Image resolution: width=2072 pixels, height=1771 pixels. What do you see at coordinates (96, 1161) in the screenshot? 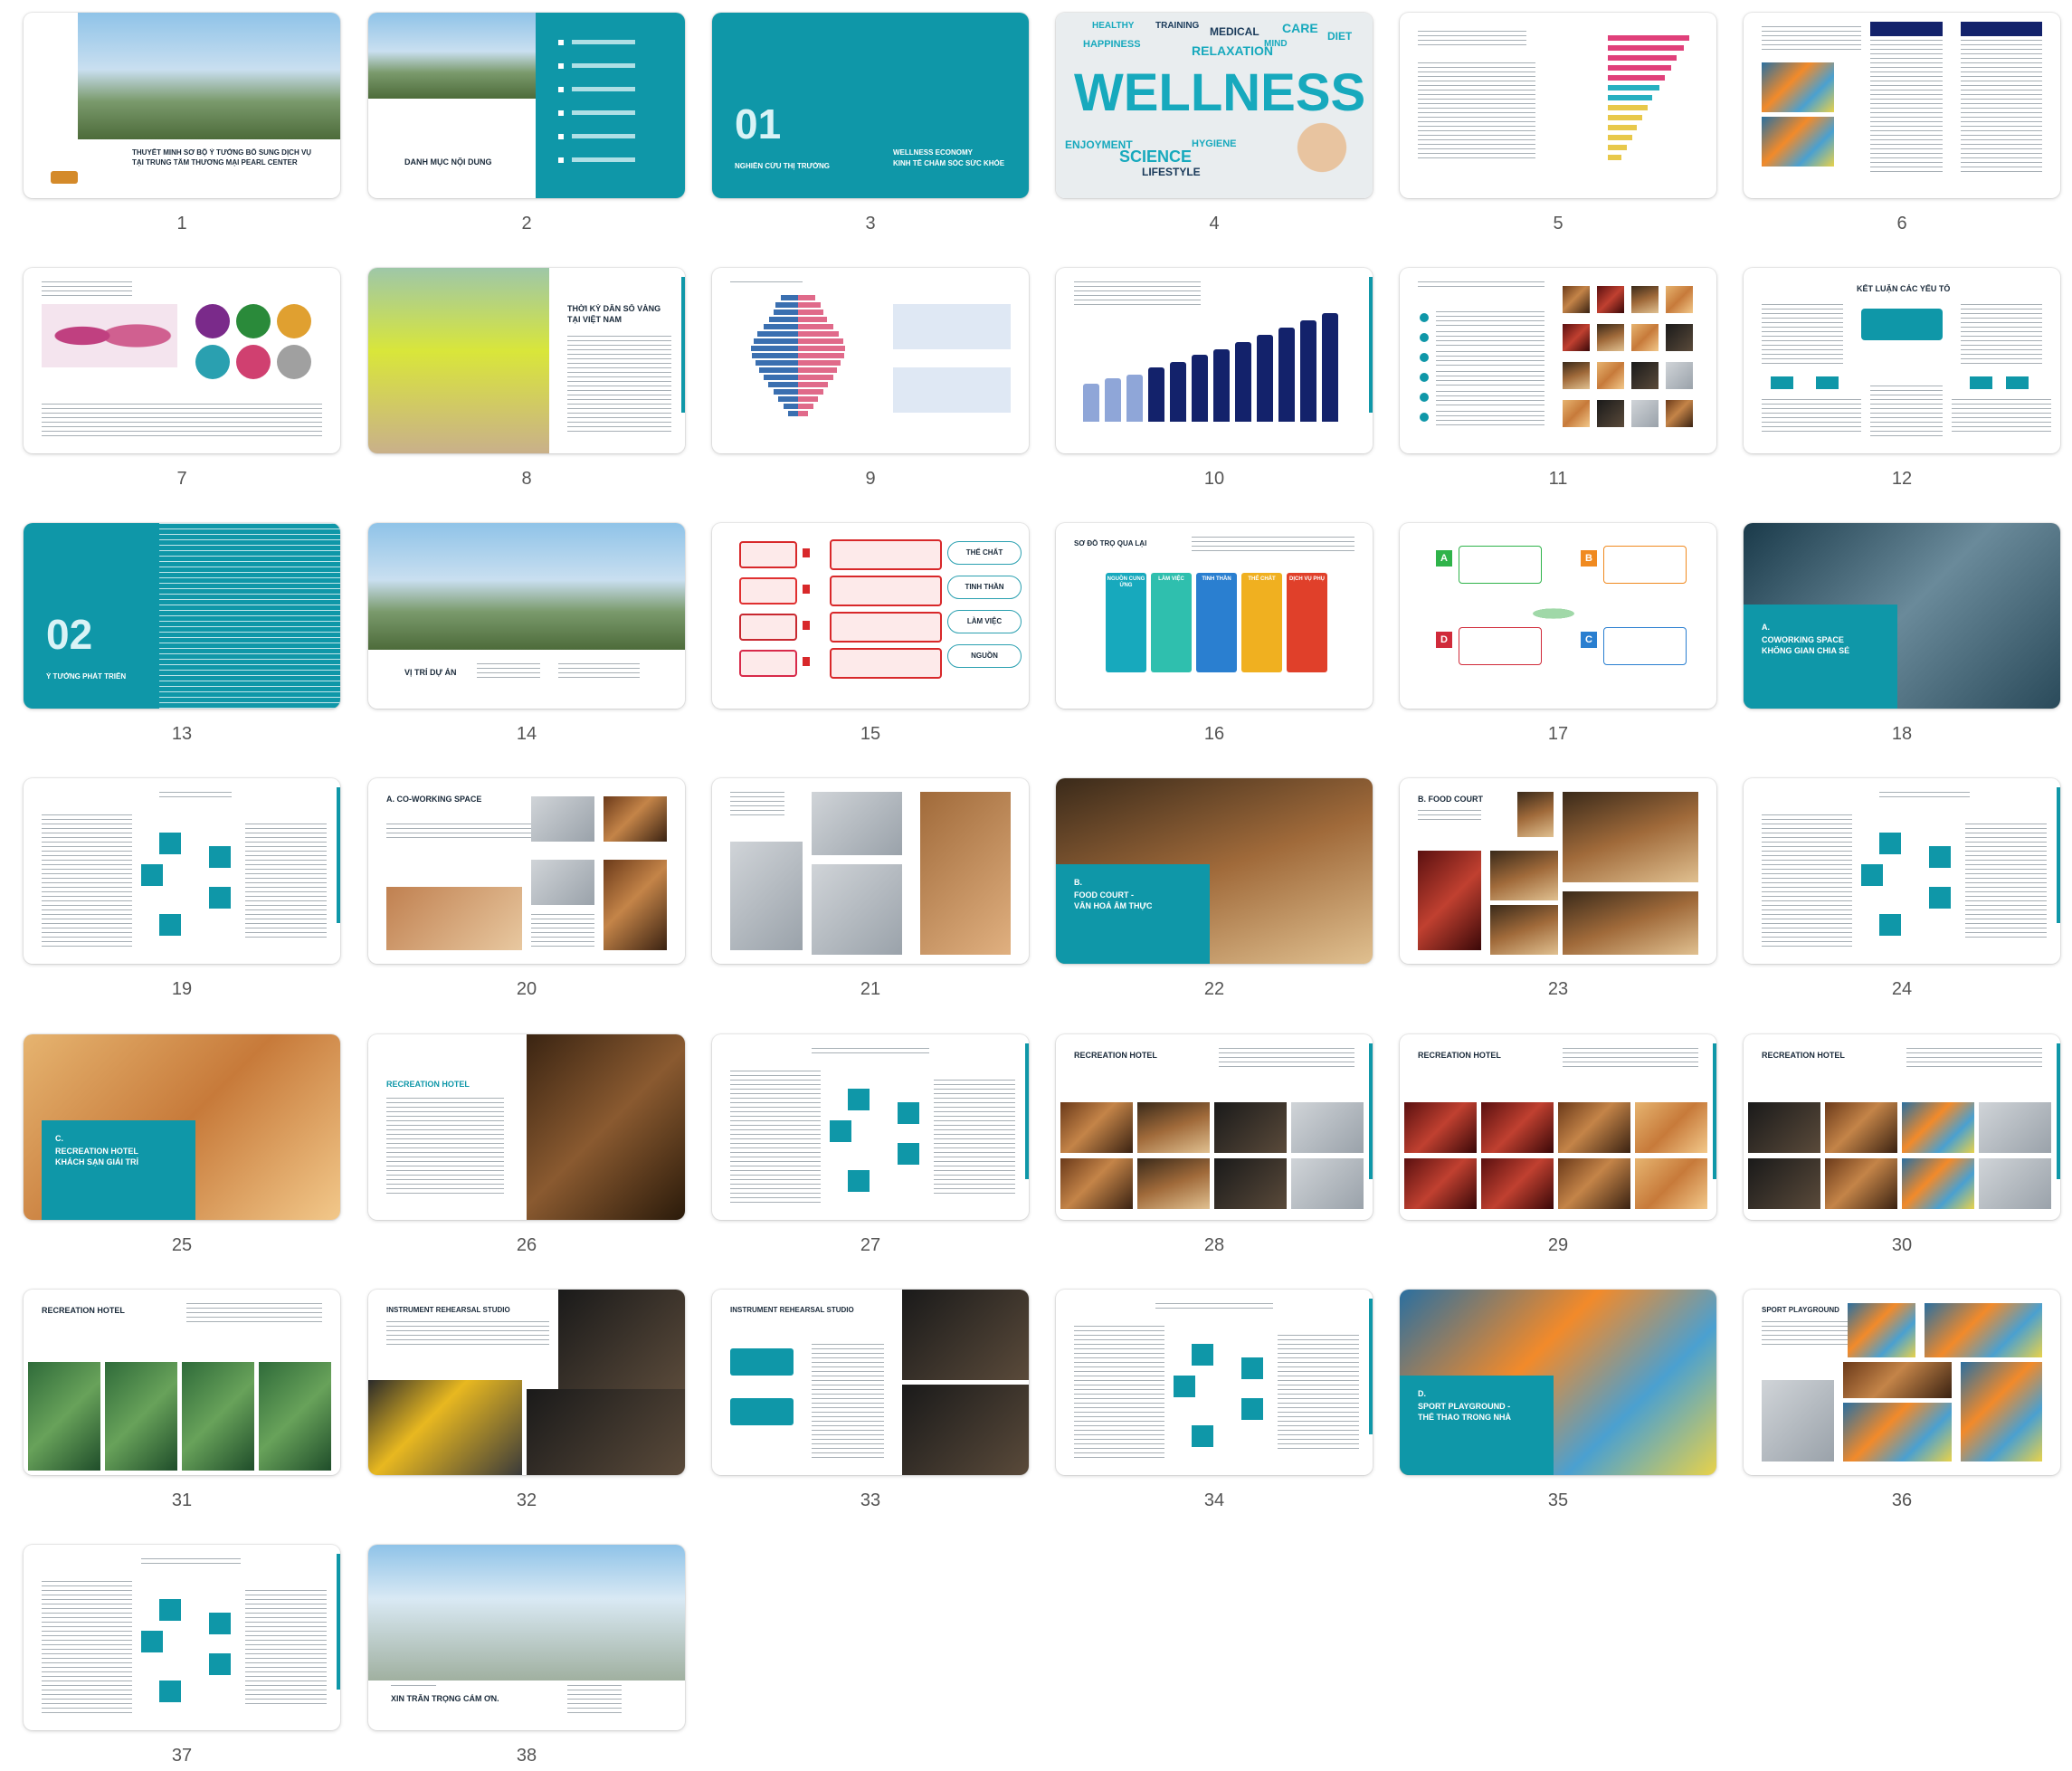
I see `section-title-2: KHÁCH SẠN GIẢI TRÍ` at bounding box center [96, 1161].